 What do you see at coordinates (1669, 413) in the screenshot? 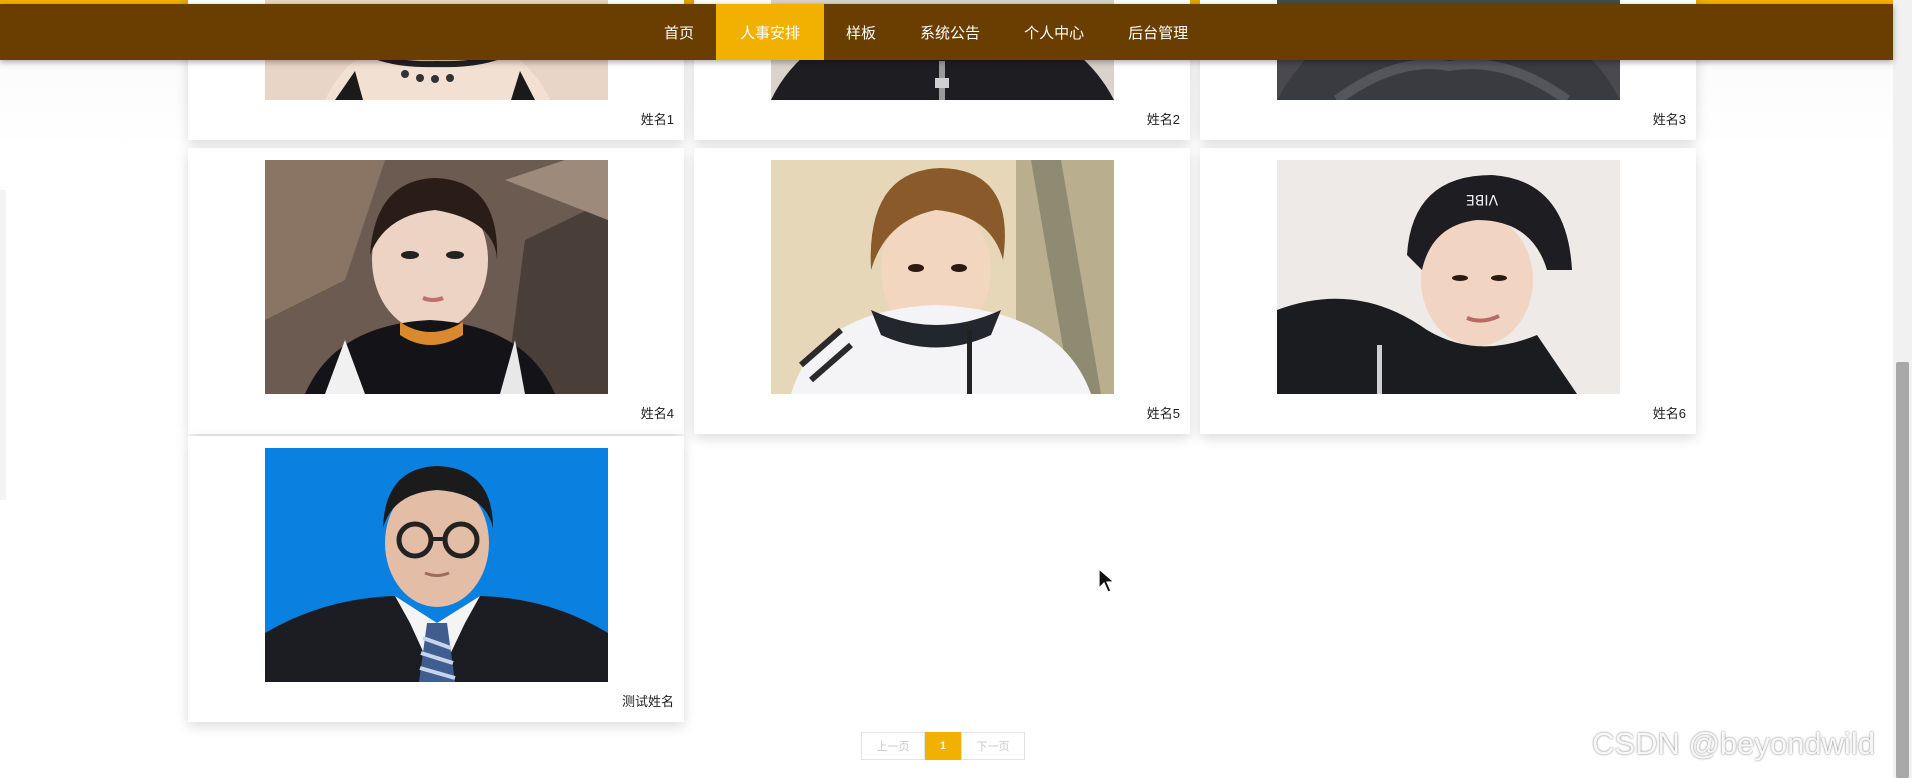
I see `staff-name: 姓名6` at bounding box center [1669, 413].